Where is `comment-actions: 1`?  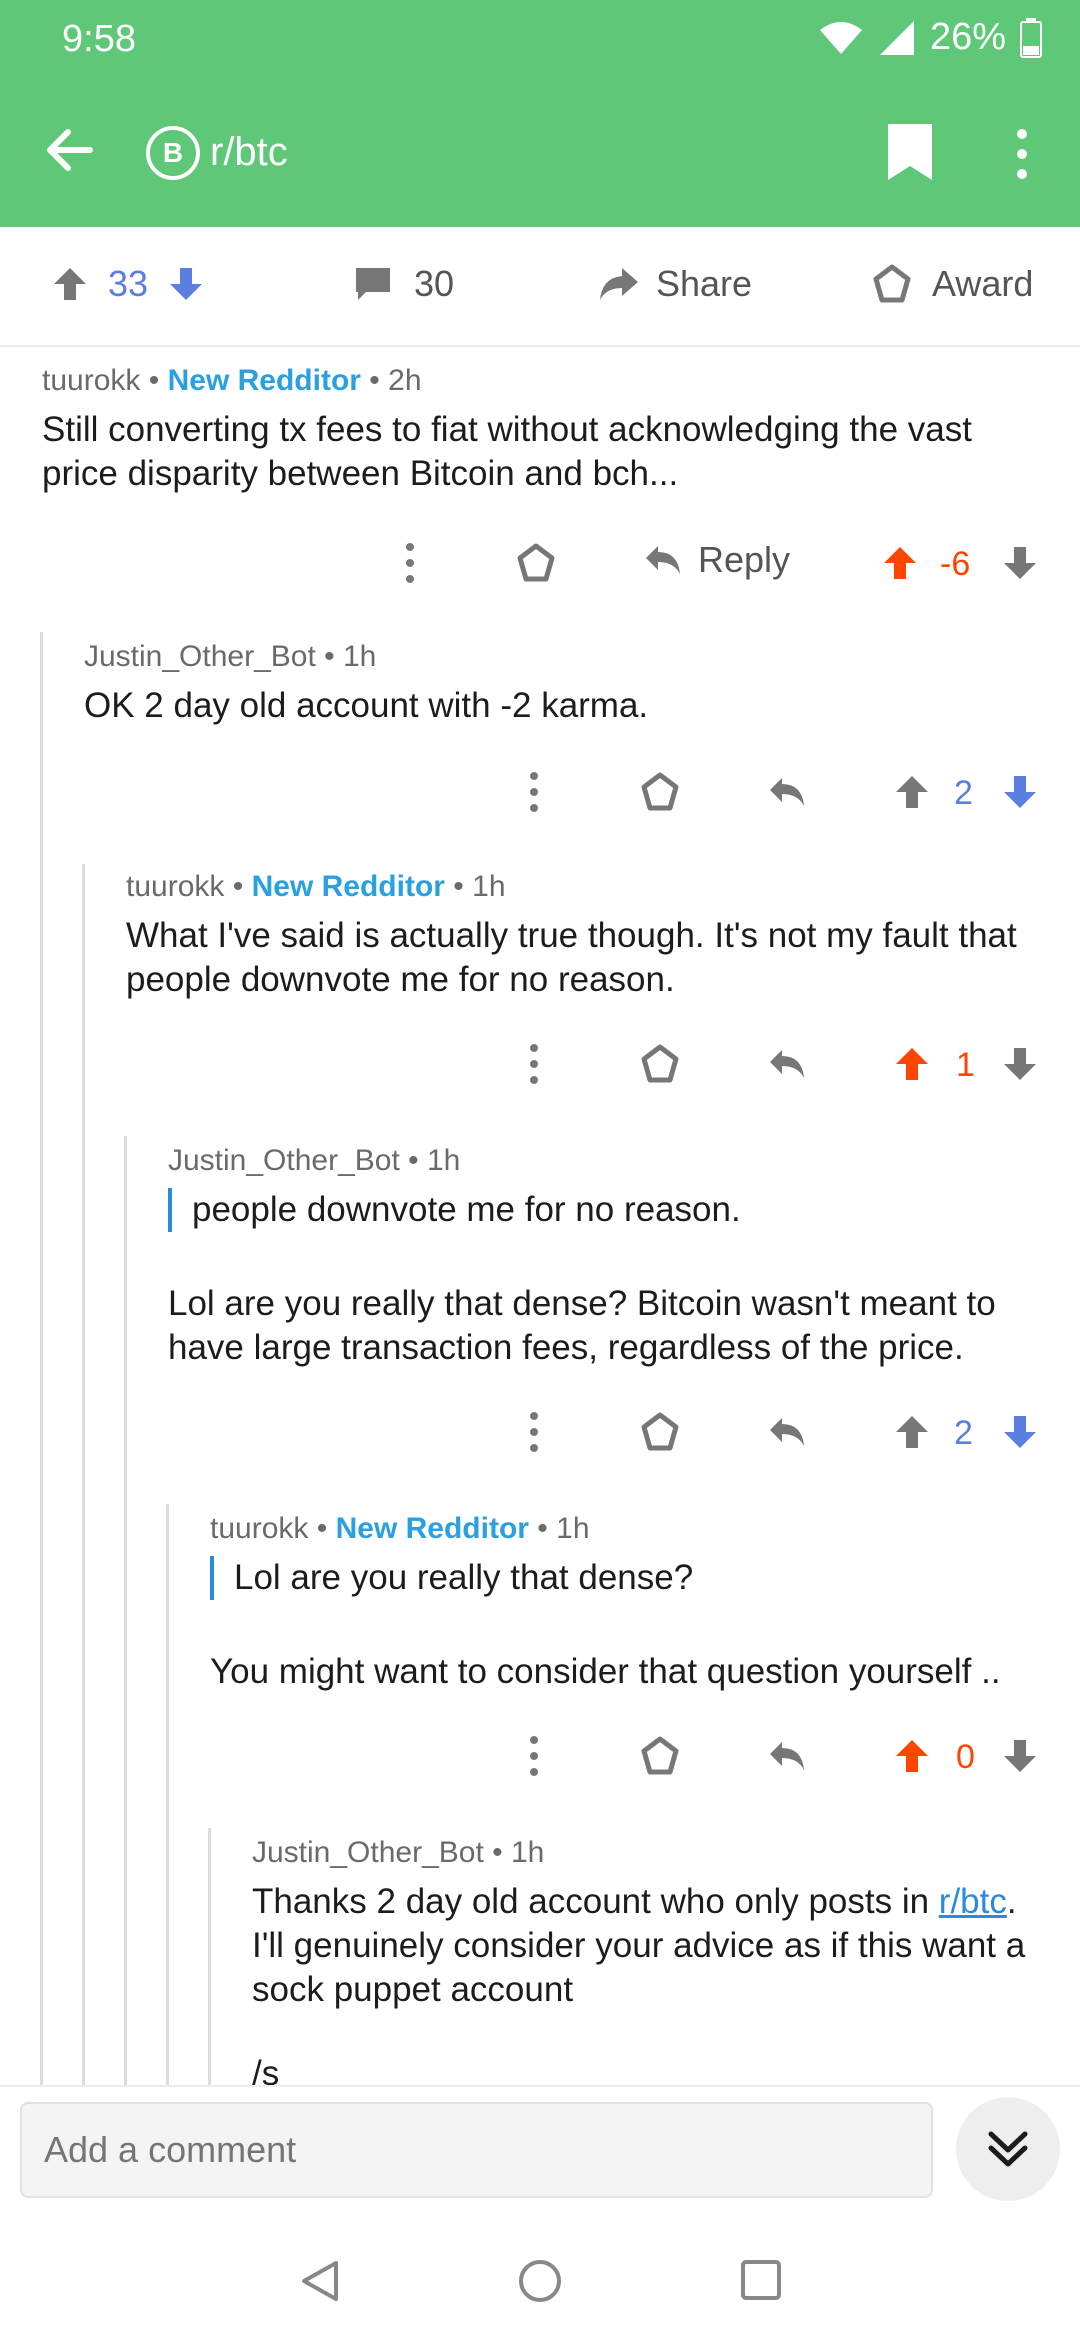 comment-actions: 1 is located at coordinates (540, 1064).